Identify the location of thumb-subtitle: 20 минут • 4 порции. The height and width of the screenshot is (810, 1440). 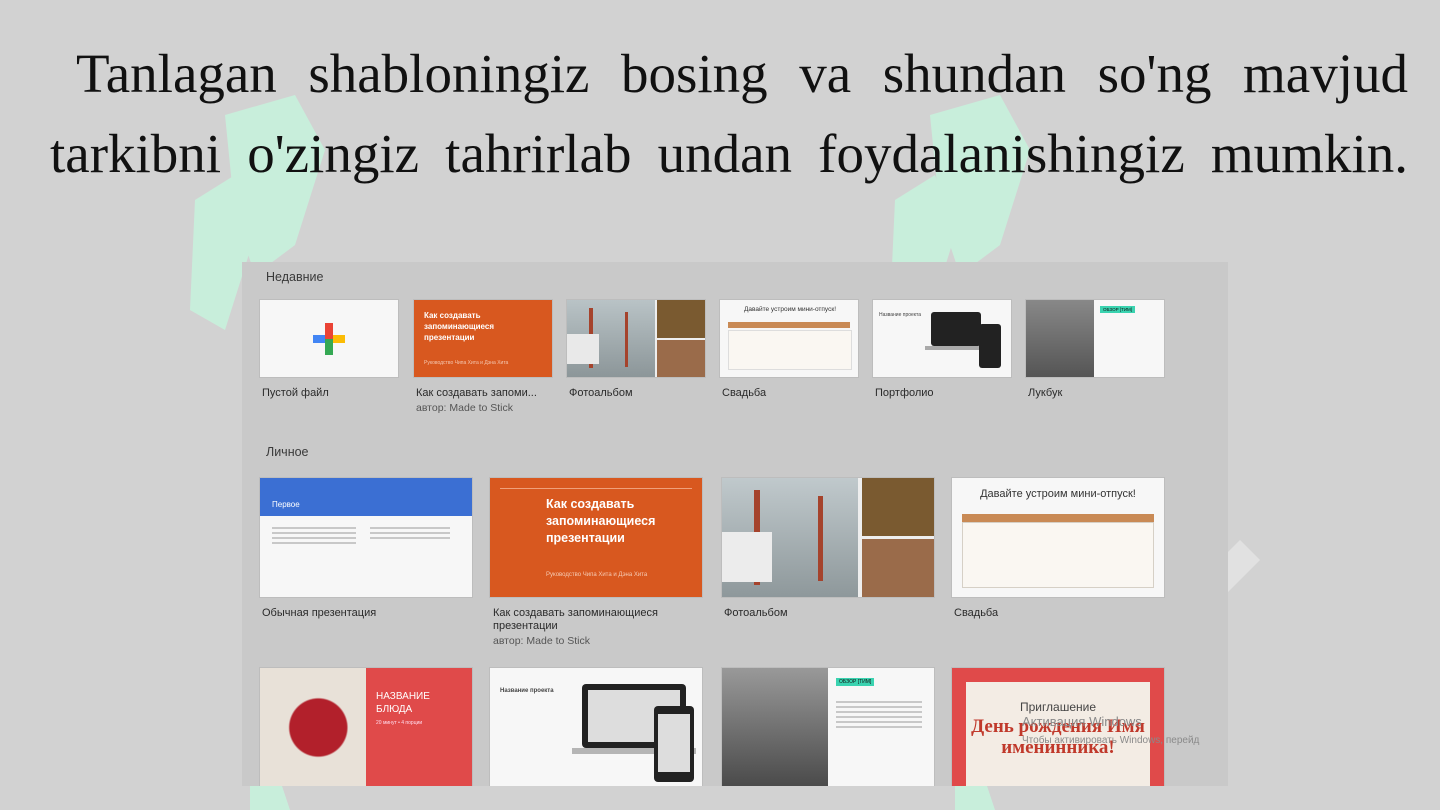
(399, 723).